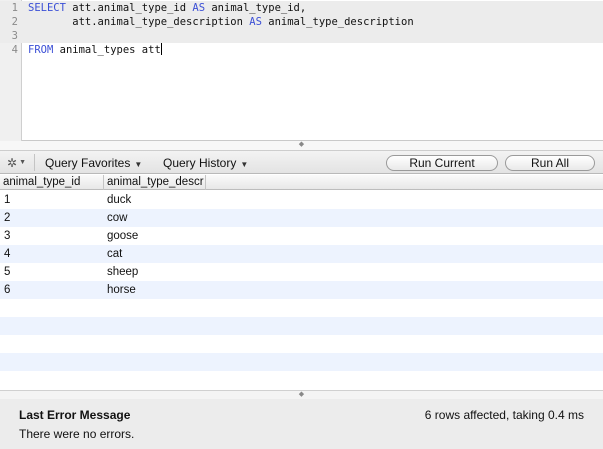 The width and height of the screenshot is (603, 449). What do you see at coordinates (7, 272) in the screenshot?
I see `cell-animal-type-id: 5` at bounding box center [7, 272].